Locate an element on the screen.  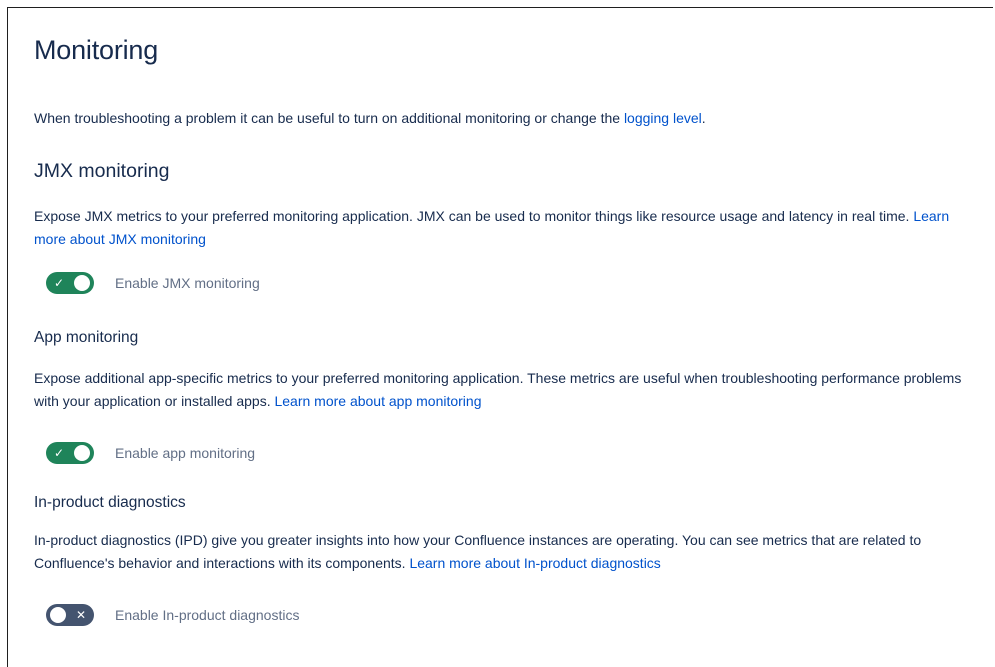
logging-level-link: logging level is located at coordinates (663, 118).